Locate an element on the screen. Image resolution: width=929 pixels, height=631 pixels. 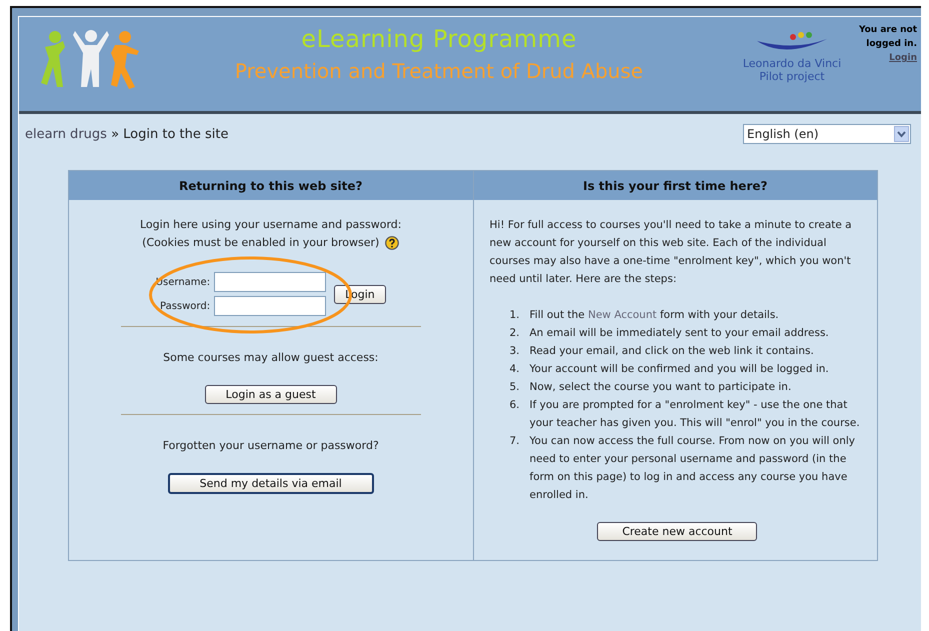
step-number: 4. is located at coordinates (515, 369).